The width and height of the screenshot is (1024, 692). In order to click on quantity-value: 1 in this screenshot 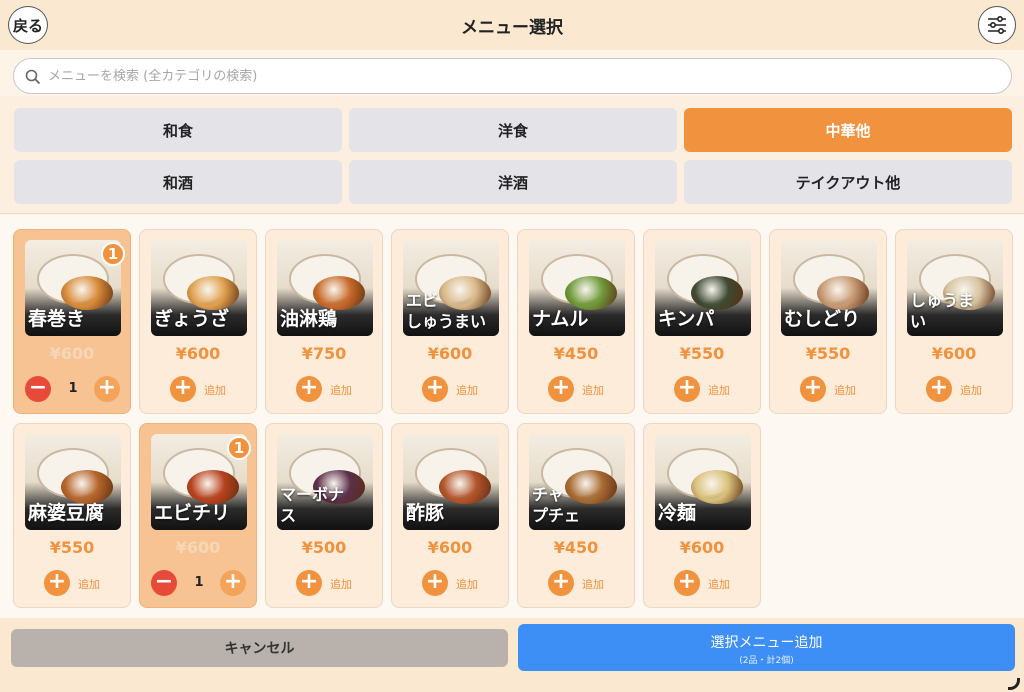, I will do `click(199, 582)`.